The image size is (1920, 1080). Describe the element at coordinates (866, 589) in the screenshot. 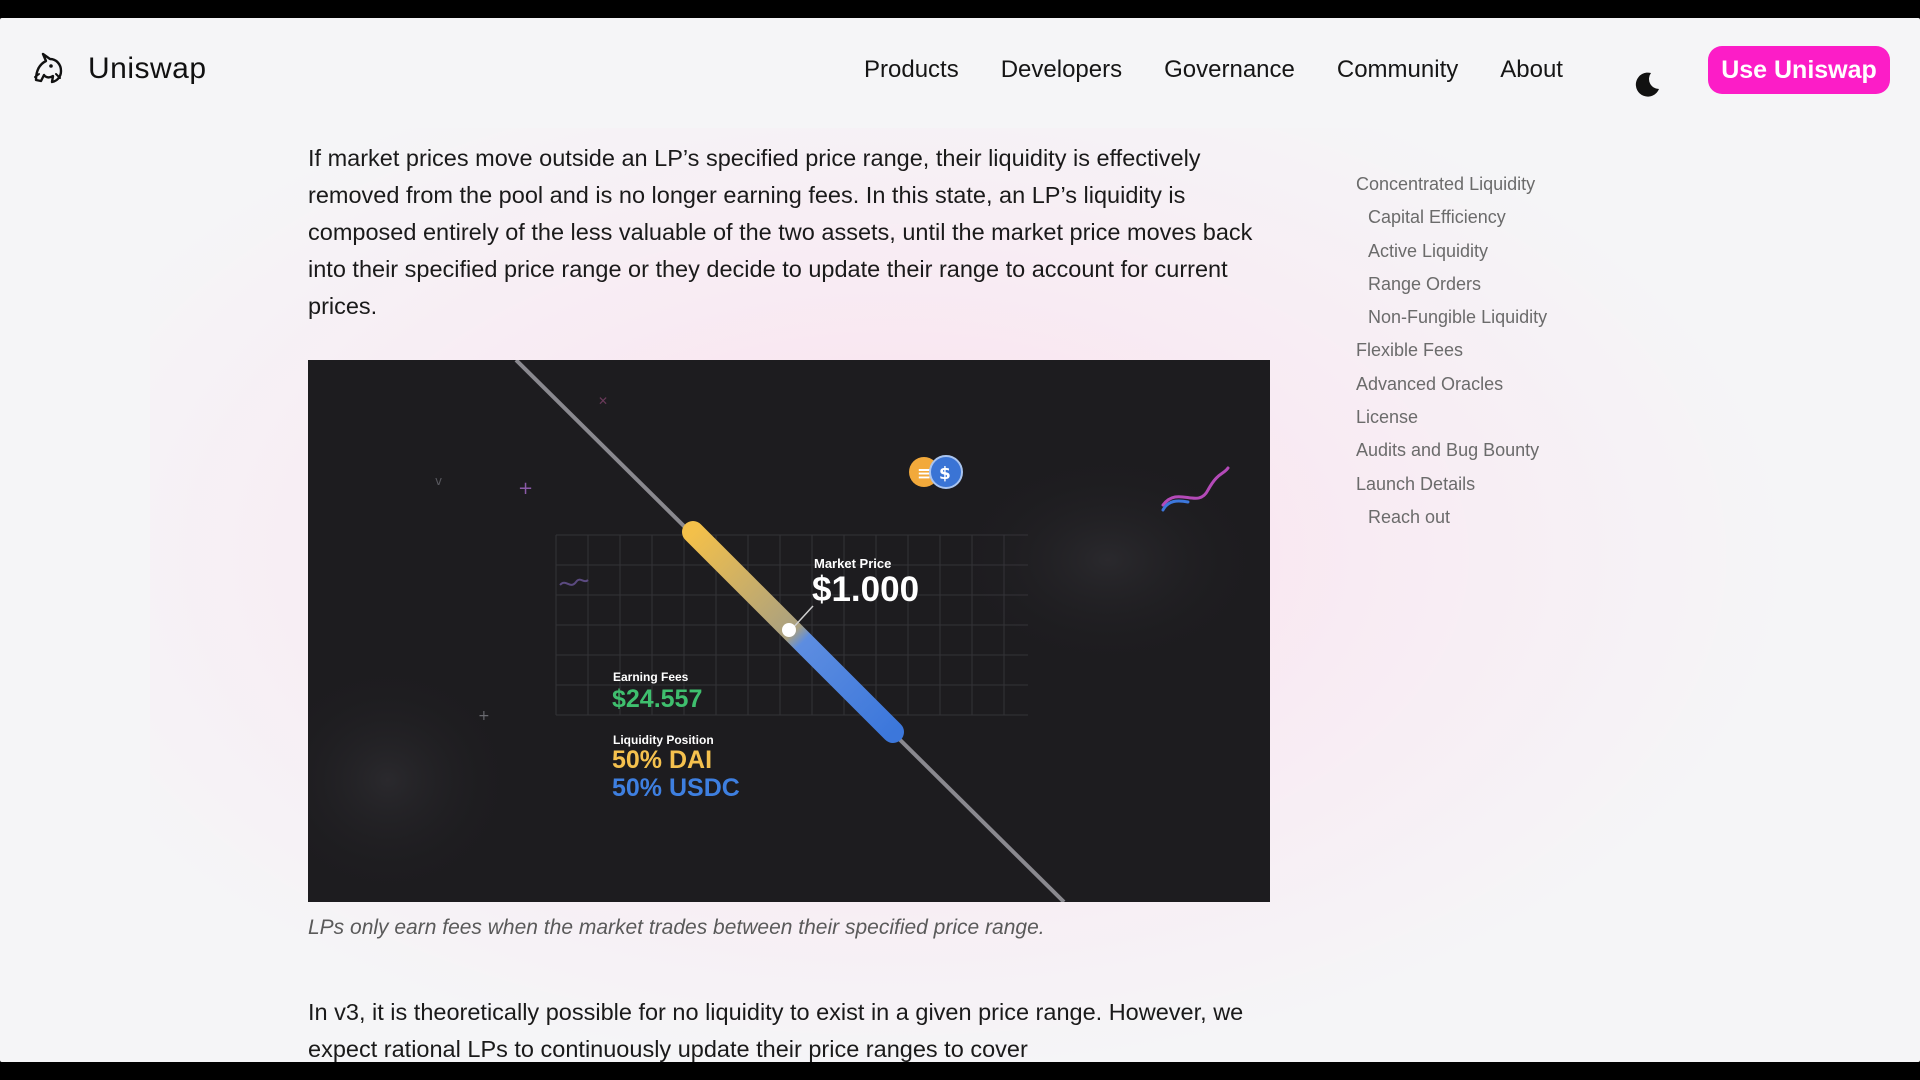

I see `market-price-value: $1.000` at that location.